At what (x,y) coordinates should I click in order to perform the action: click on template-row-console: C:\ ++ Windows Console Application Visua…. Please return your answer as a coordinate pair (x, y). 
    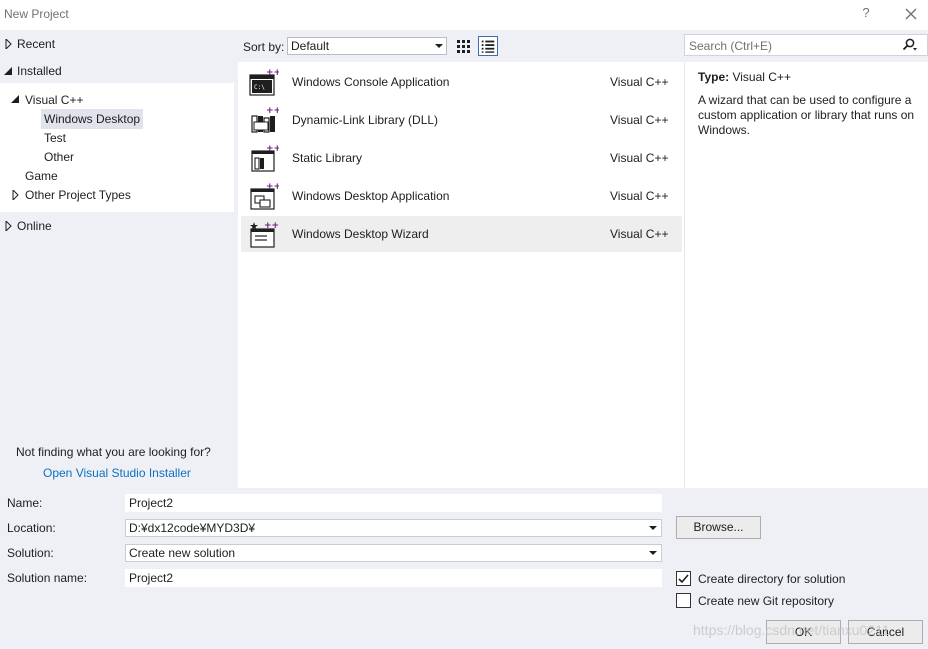
    Looking at the image, I should click on (461, 82).